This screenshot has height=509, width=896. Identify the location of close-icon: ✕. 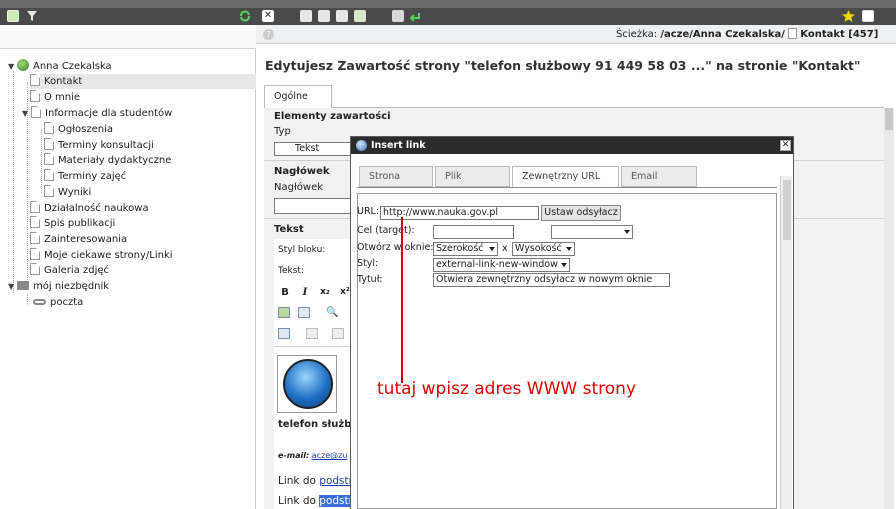
(268, 16).